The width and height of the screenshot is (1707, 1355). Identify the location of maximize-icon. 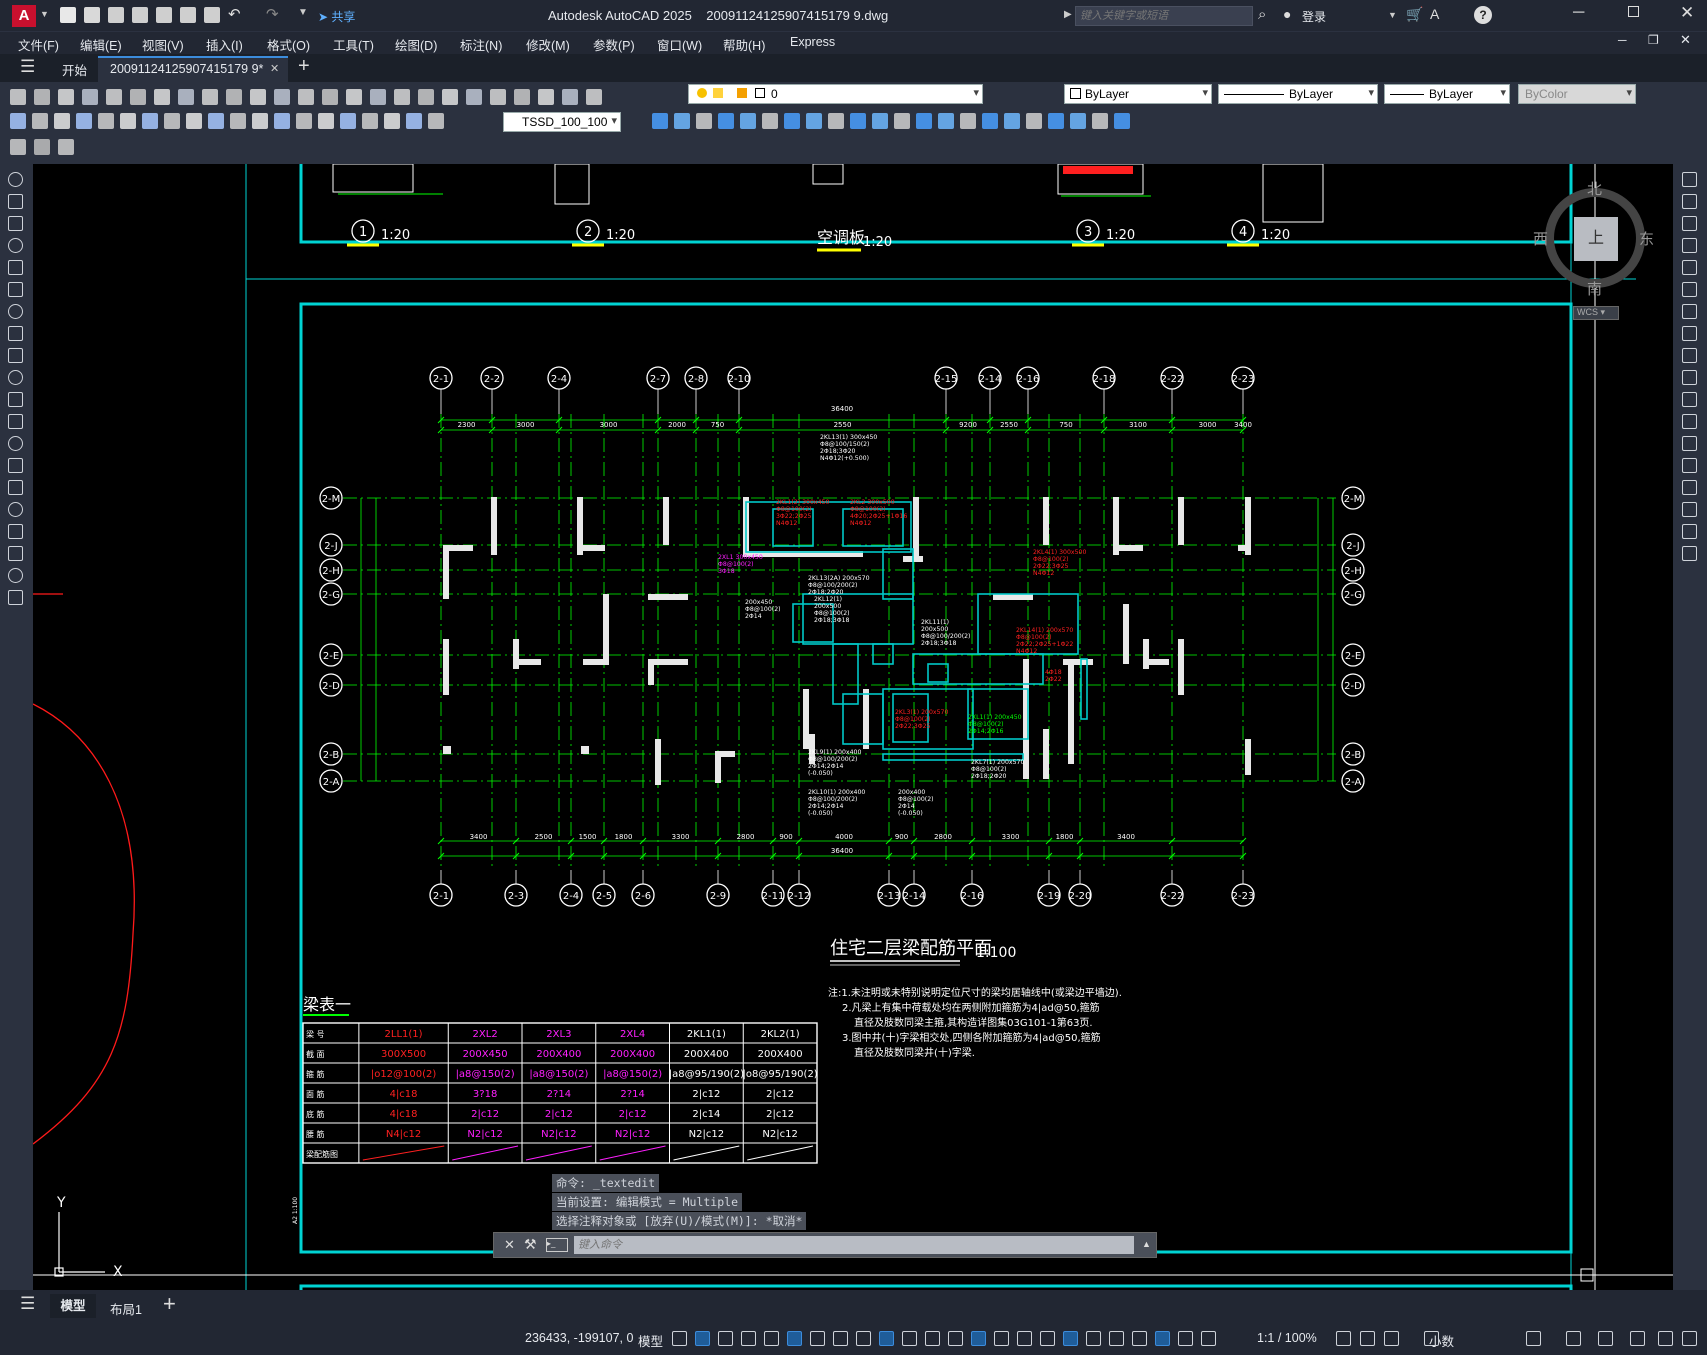
(1633, 11).